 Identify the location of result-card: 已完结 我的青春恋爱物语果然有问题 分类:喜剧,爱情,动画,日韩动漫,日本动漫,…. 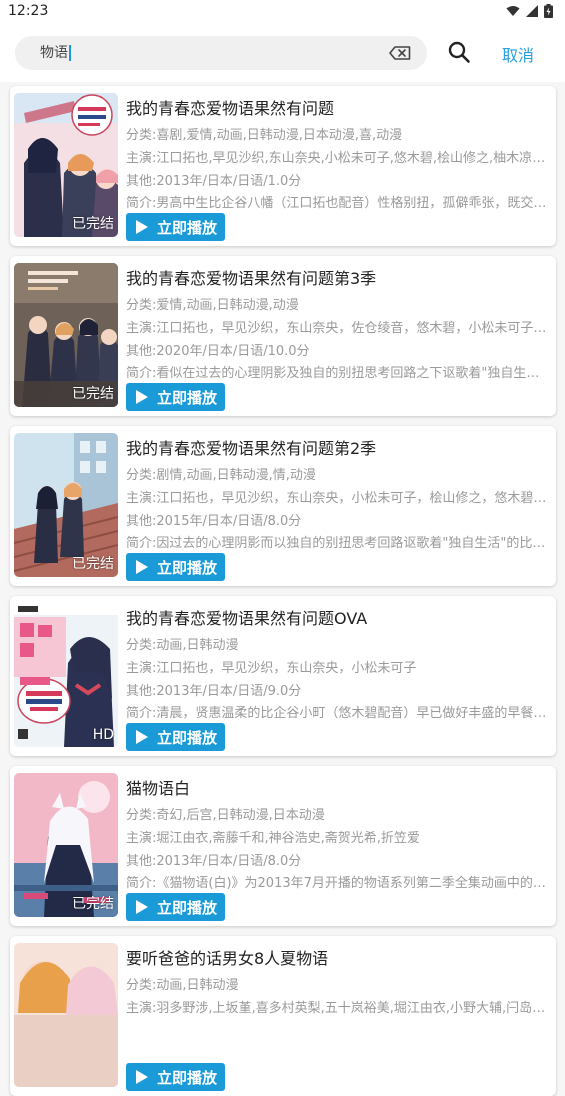
(283, 166).